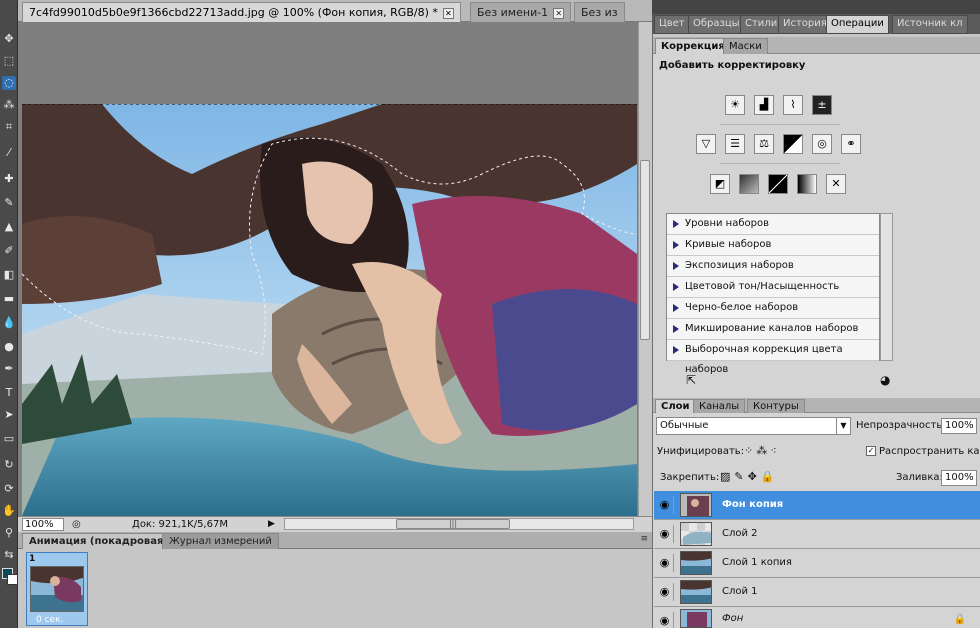 The width and height of the screenshot is (980, 628). Describe the element at coordinates (9, 439) in the screenshot. I see `shape-tool-icon: ▭` at that location.